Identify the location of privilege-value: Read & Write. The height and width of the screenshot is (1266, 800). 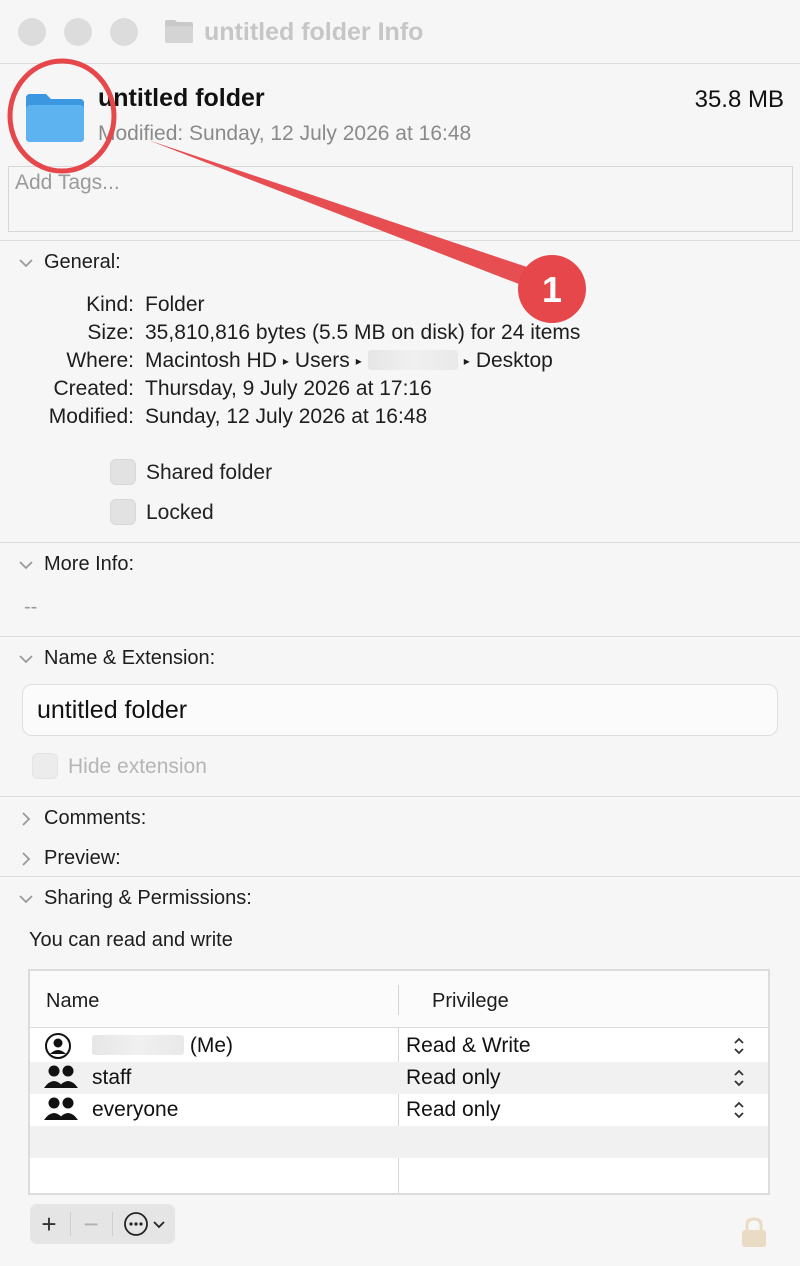
(468, 1046).